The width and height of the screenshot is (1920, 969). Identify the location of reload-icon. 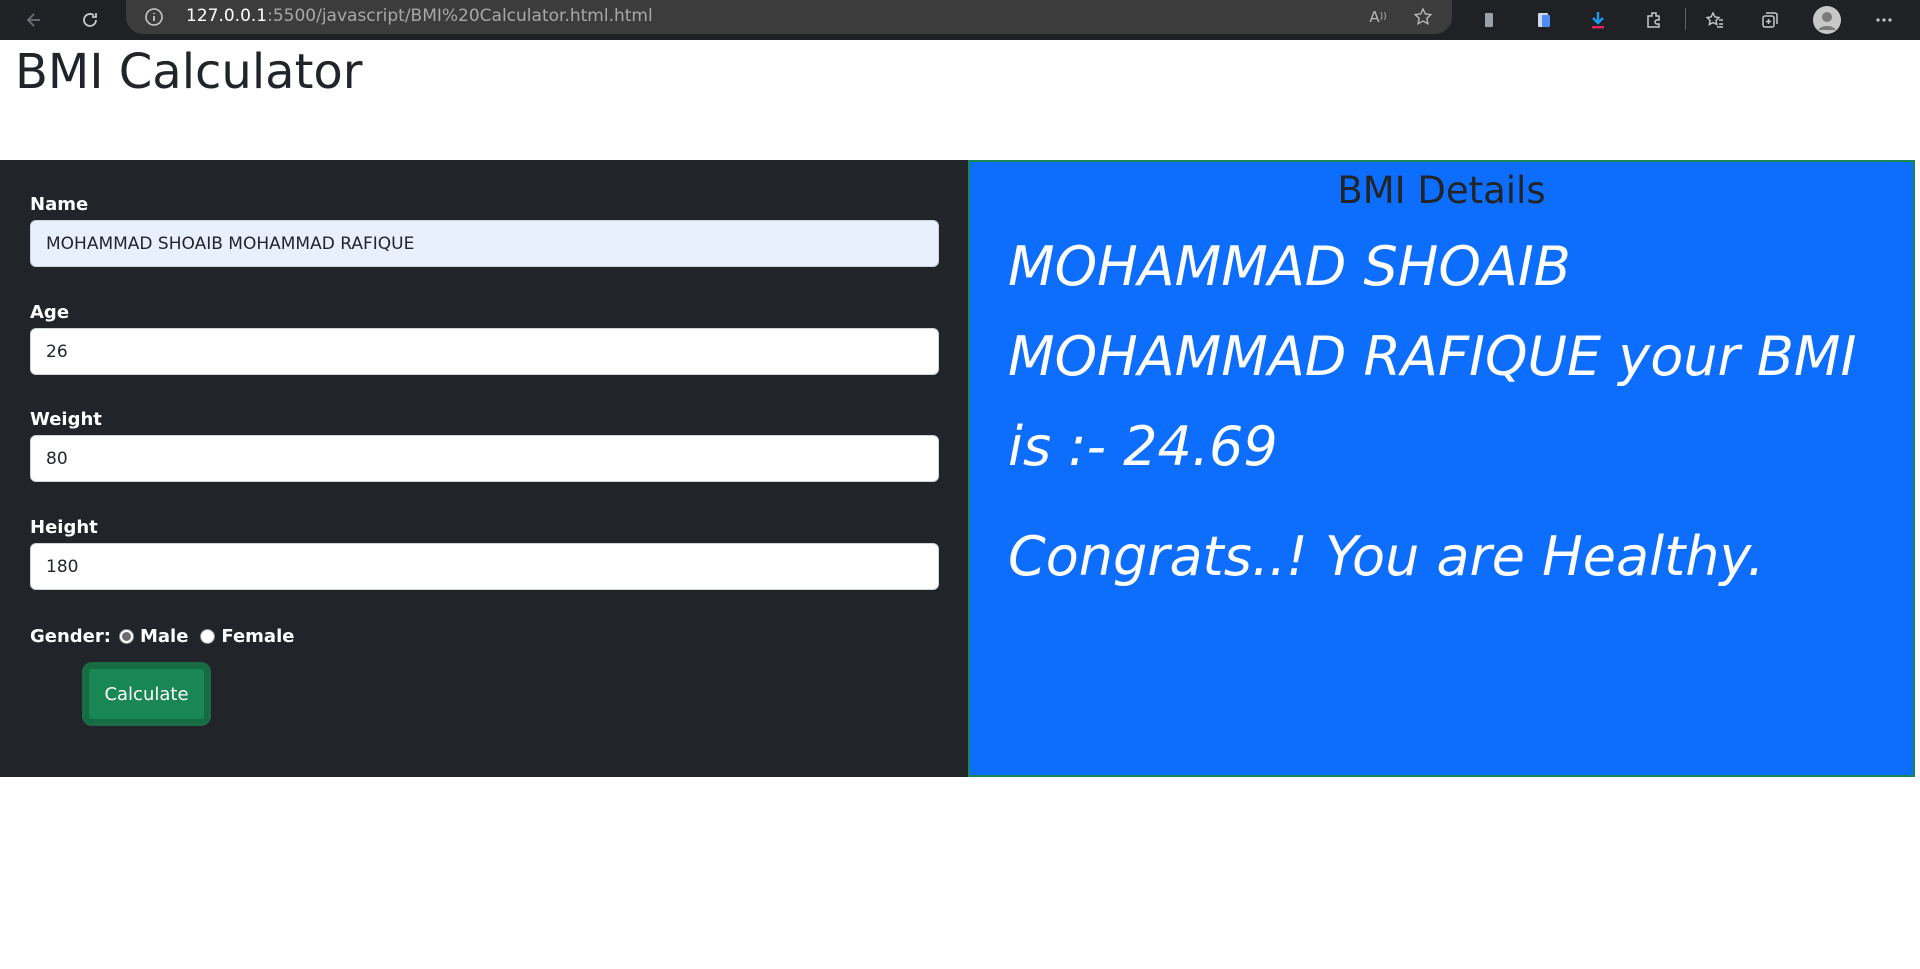
(90, 20).